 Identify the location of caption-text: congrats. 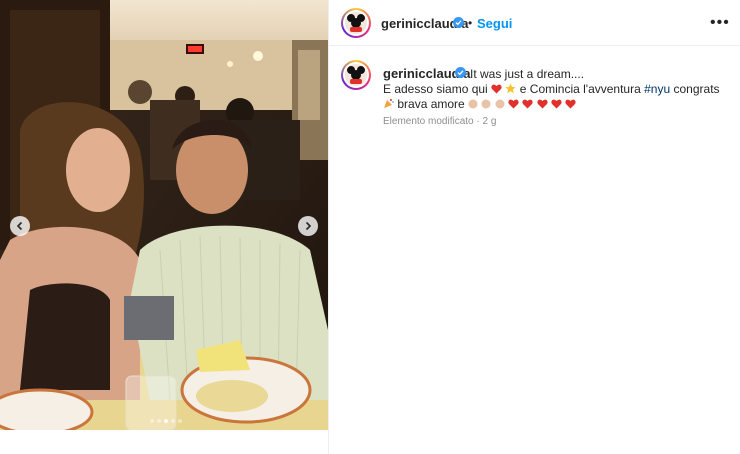
(696, 89).